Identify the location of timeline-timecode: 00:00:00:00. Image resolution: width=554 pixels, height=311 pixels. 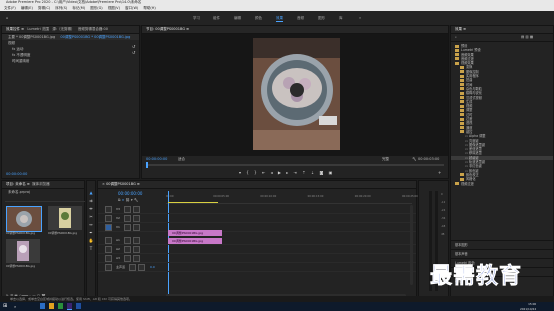
(130, 193).